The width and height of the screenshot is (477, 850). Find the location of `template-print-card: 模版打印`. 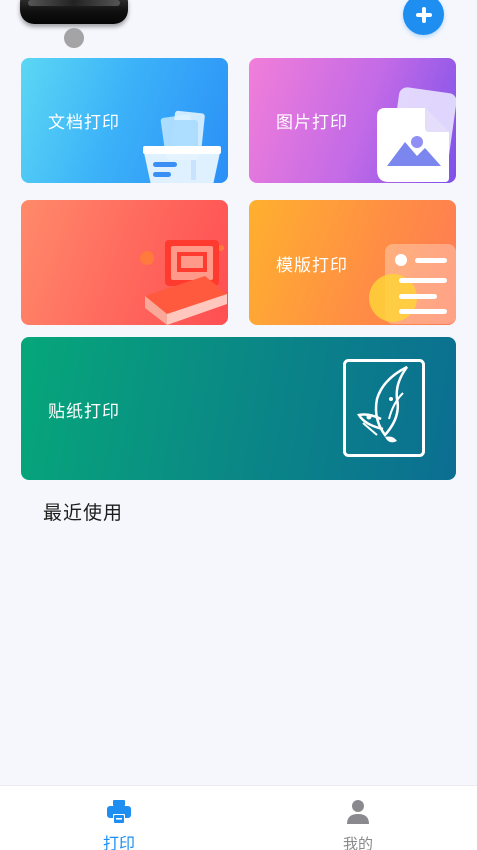

template-print-card: 模版打印 is located at coordinates (352, 262).